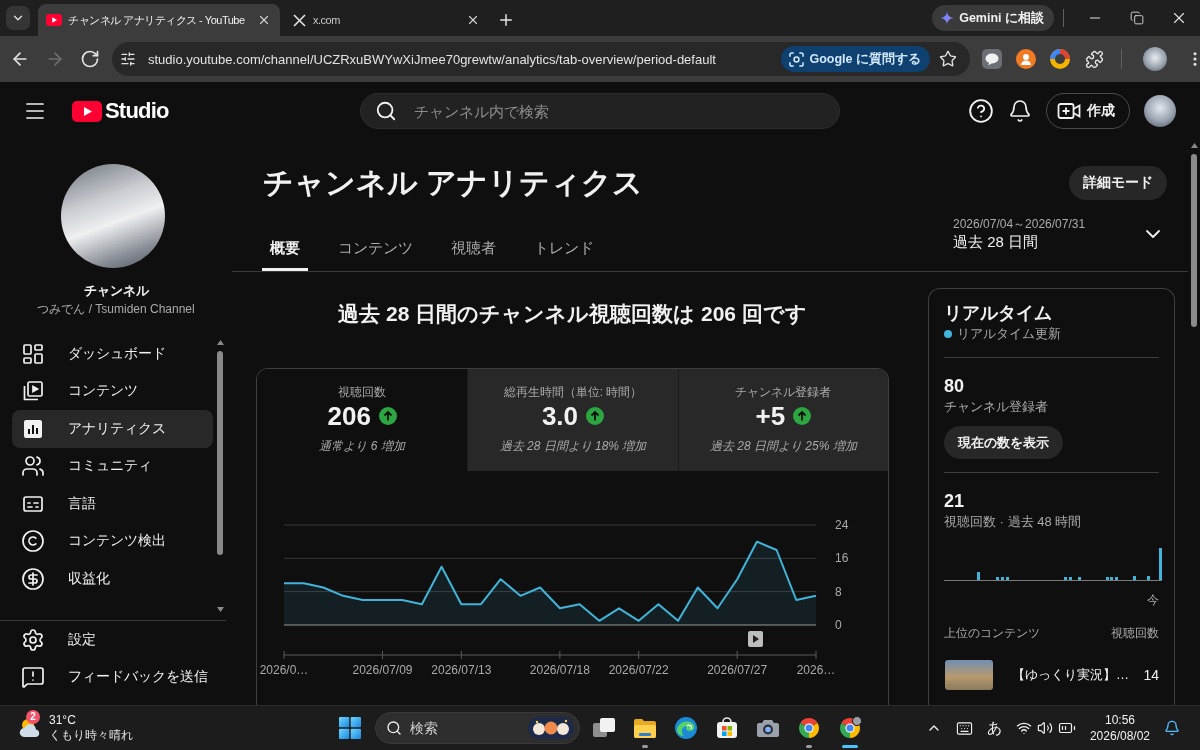 The height and width of the screenshot is (750, 1200). What do you see at coordinates (112, 466) in the screenshot?
I see `sidebar-item: コミュニティ` at bounding box center [112, 466].